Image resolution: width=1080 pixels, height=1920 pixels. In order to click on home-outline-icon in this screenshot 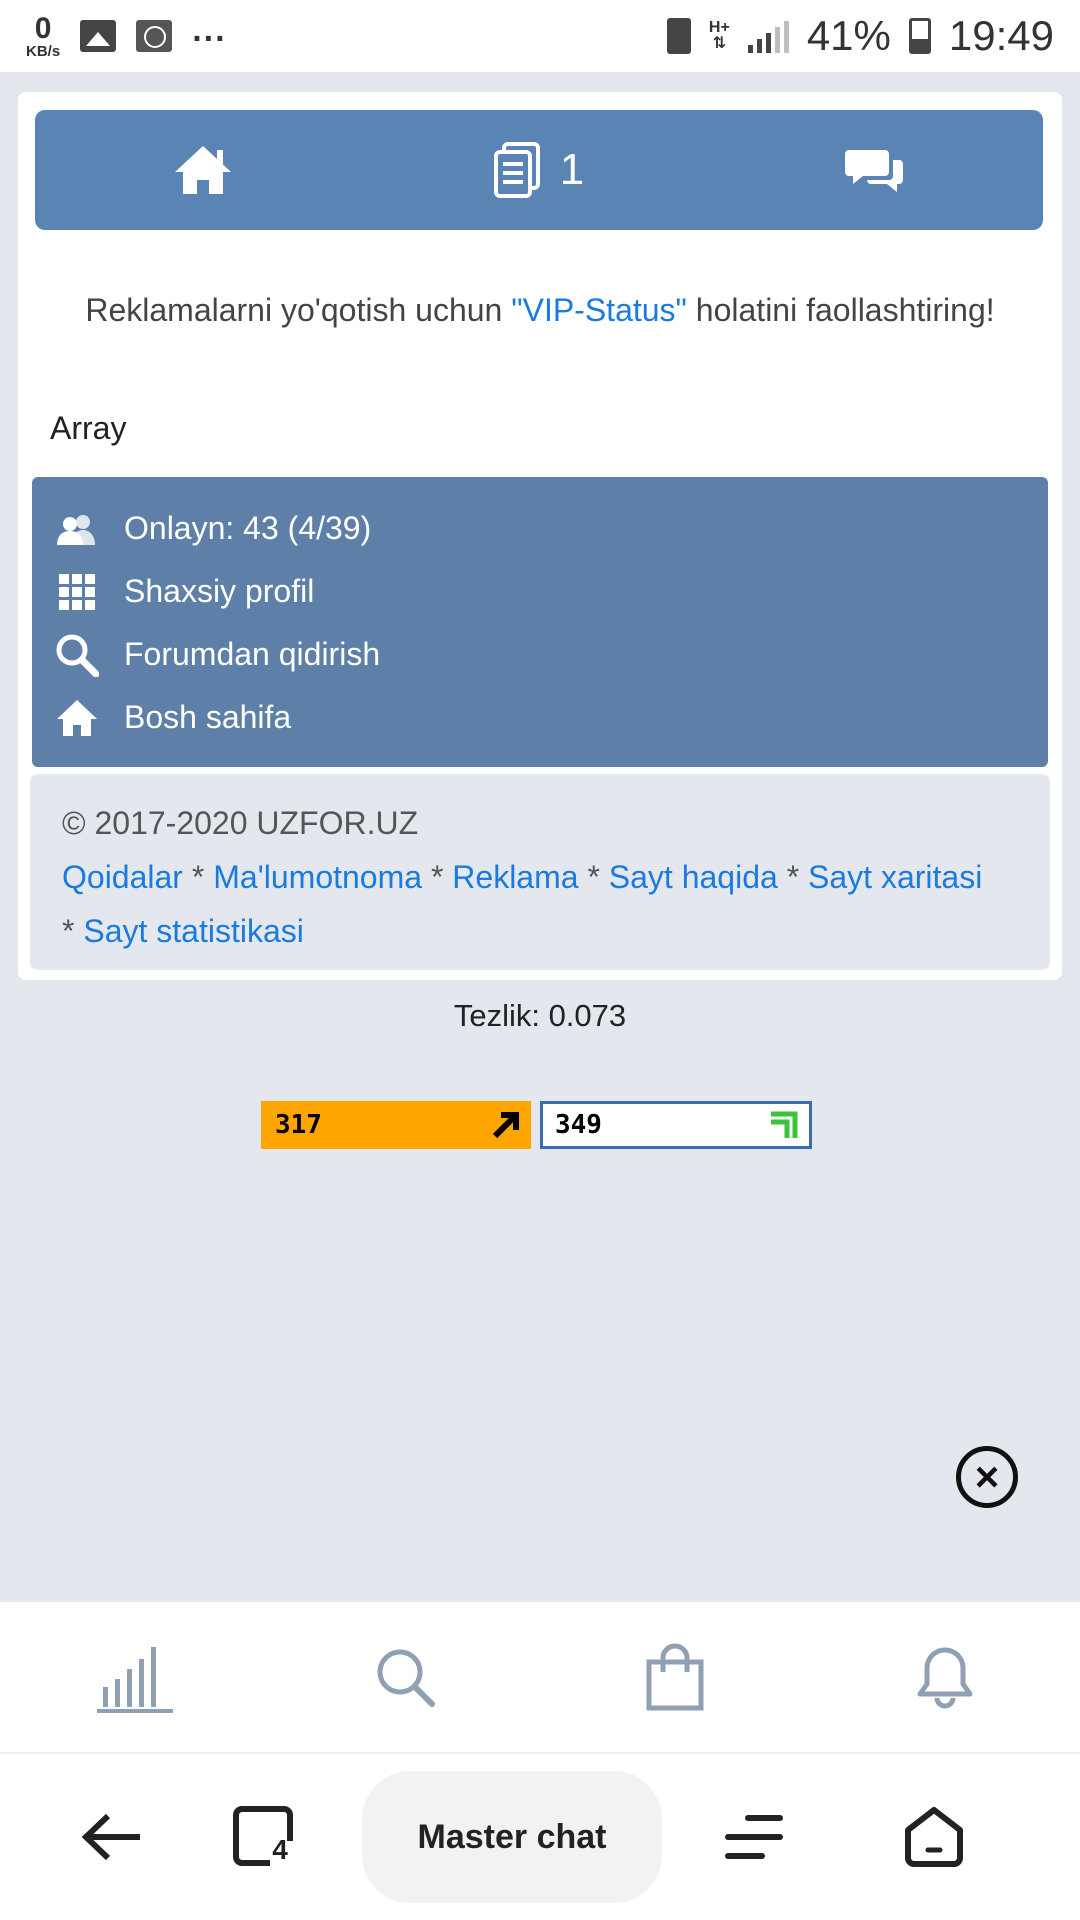, I will do `click(934, 1837)`.